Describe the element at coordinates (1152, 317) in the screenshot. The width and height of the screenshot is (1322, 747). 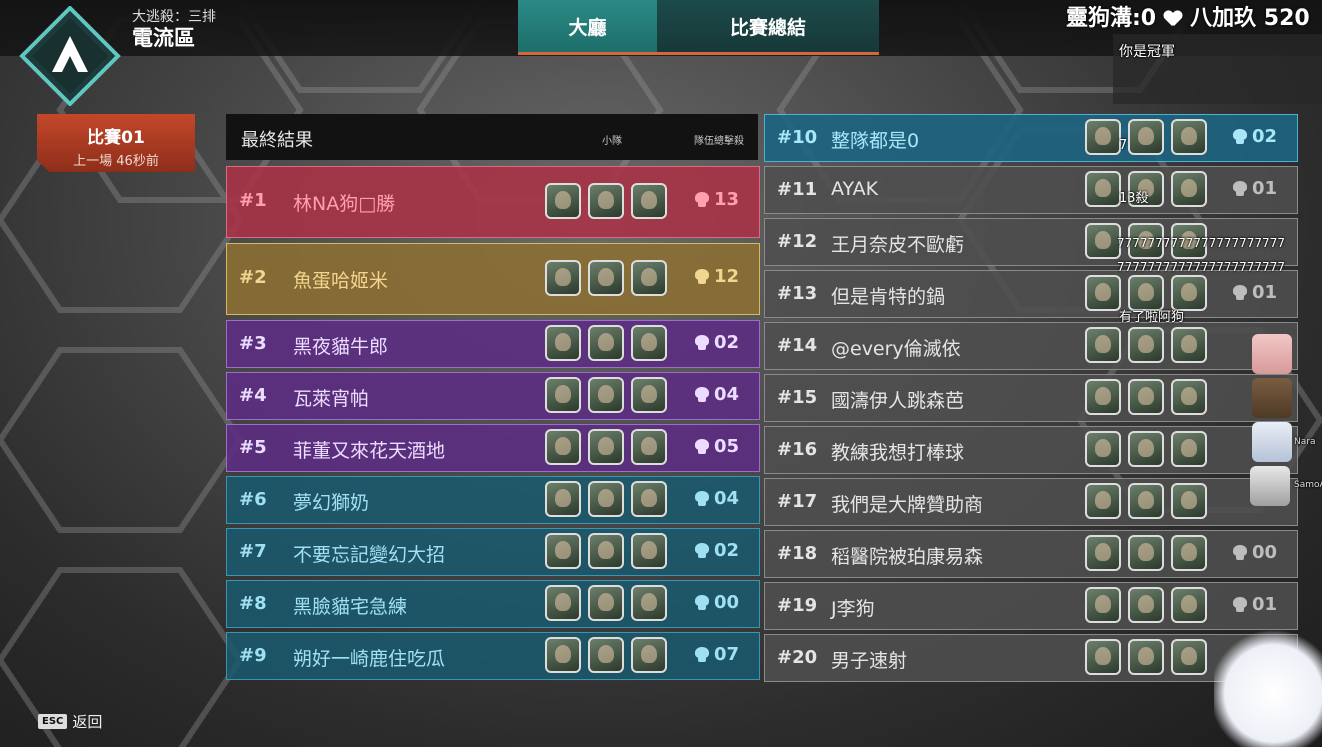
I see `chat-message: 有了啦阿狗` at that location.